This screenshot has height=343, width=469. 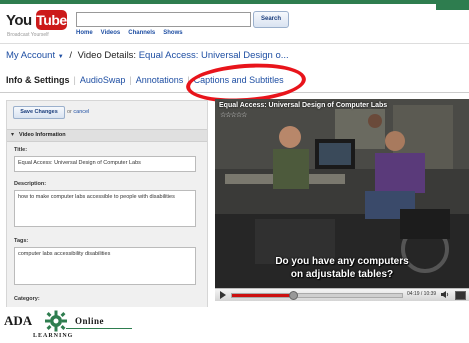 What do you see at coordinates (452, 5) in the screenshot?
I see `green-corner-tab` at bounding box center [452, 5].